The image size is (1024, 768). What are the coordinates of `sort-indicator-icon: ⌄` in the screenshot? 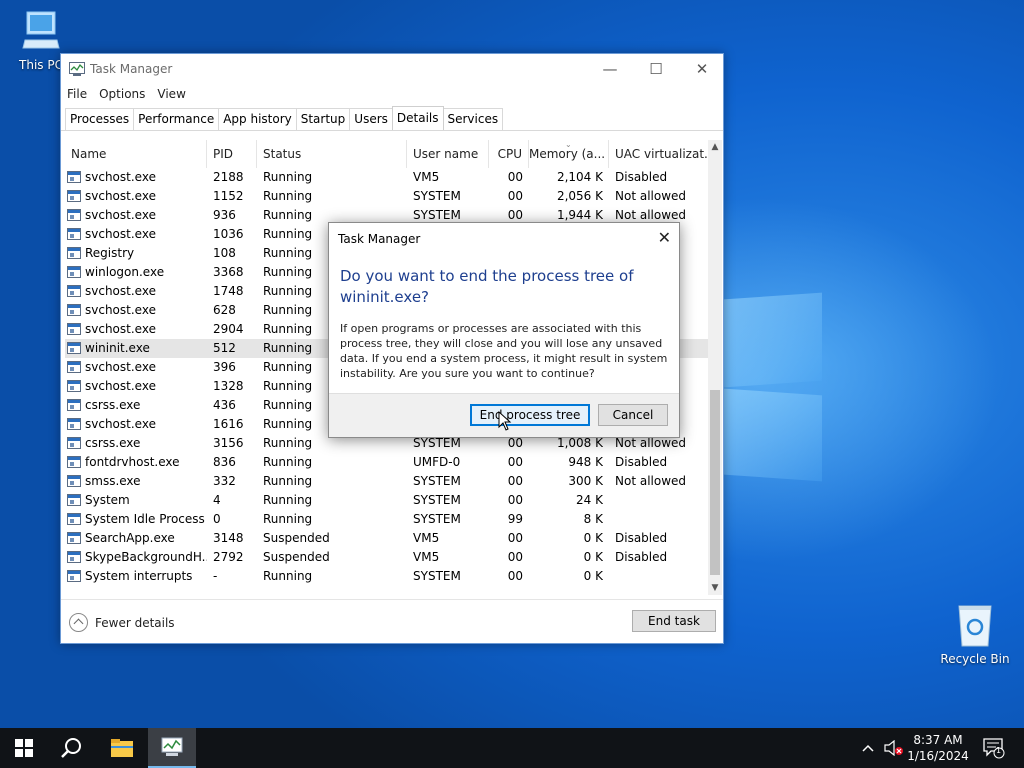 It's located at (568, 144).